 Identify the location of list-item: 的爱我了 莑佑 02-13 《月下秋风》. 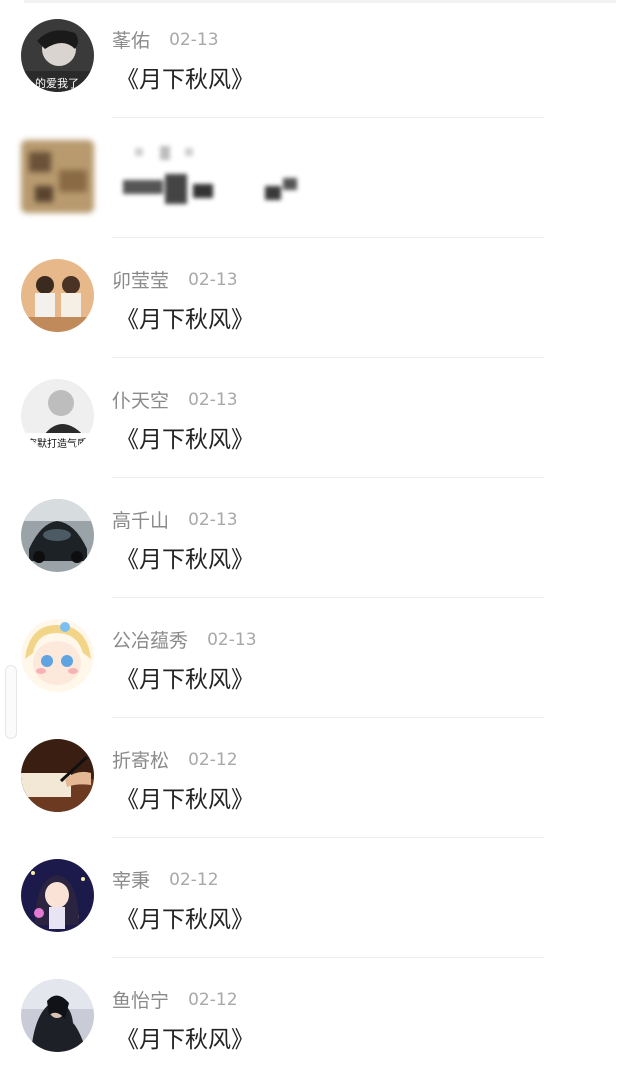
(320, 60).